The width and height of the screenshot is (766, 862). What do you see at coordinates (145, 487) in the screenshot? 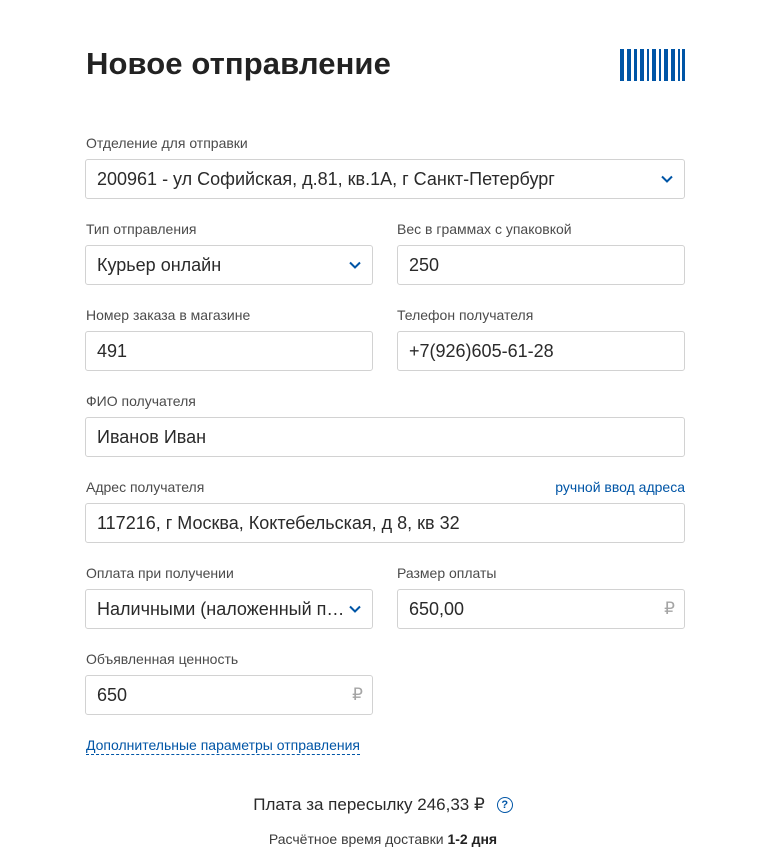
I see `address-label: Адрес получателя` at bounding box center [145, 487].